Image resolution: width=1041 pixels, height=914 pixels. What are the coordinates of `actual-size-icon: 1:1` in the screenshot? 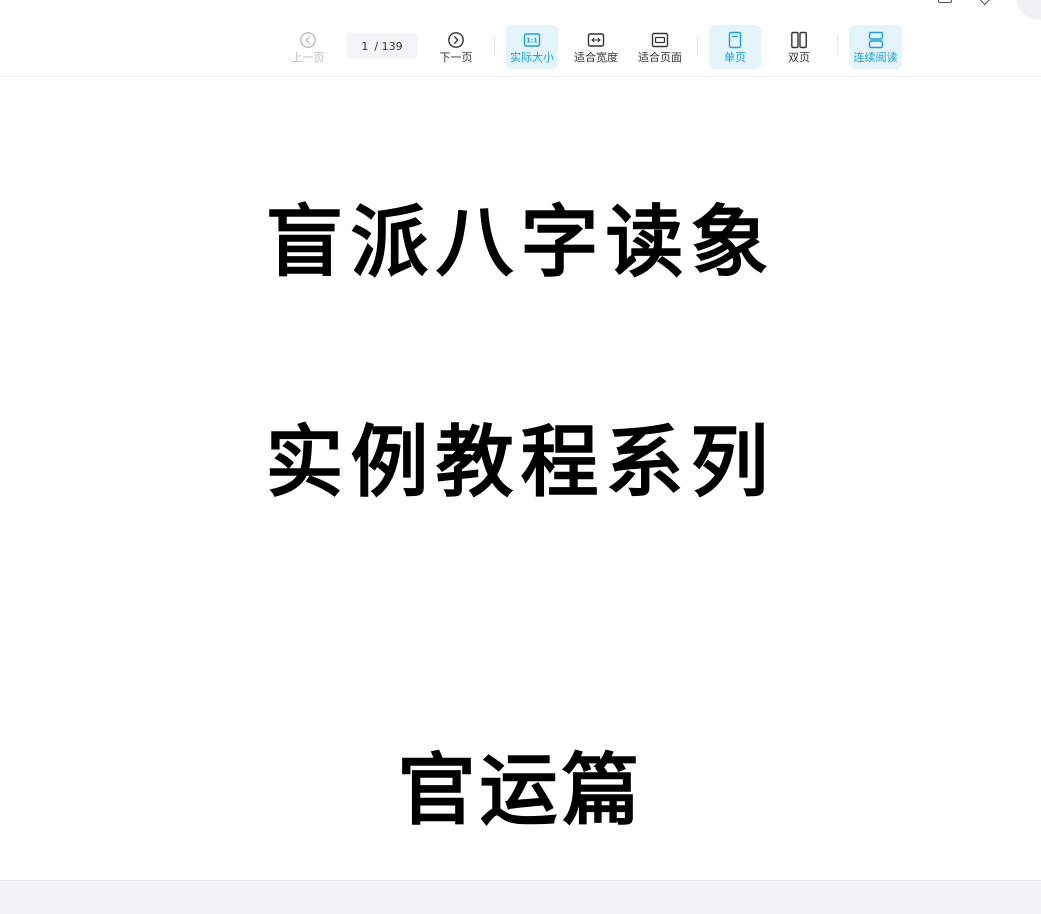 It's located at (532, 39).